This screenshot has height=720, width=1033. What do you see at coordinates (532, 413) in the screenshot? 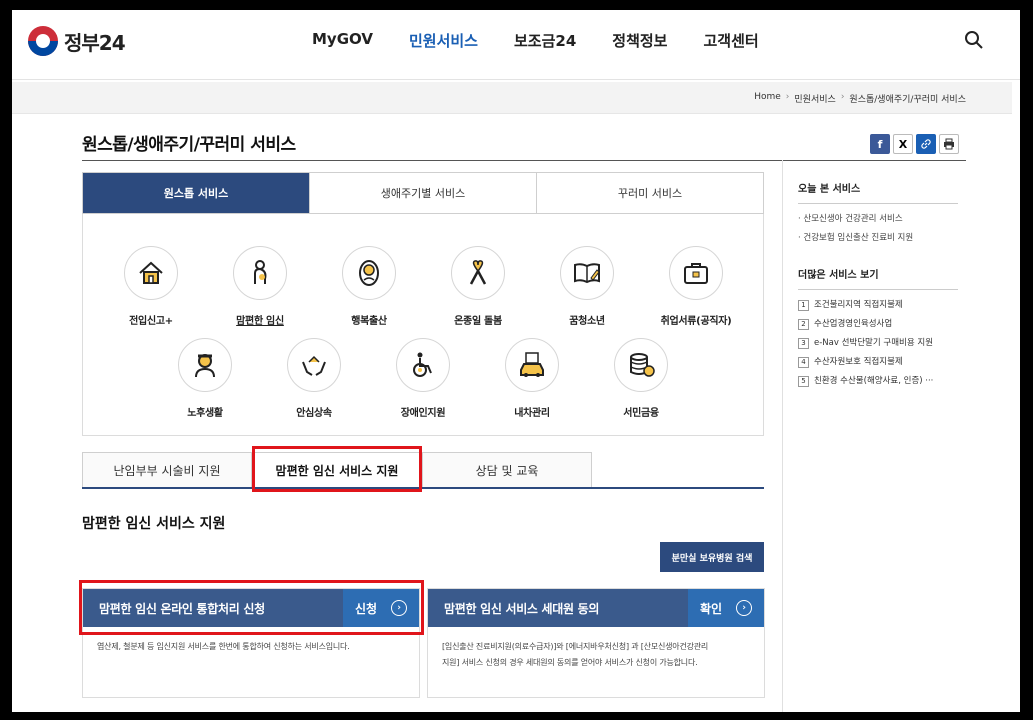
I see `service-label: 내차관리` at bounding box center [532, 413].